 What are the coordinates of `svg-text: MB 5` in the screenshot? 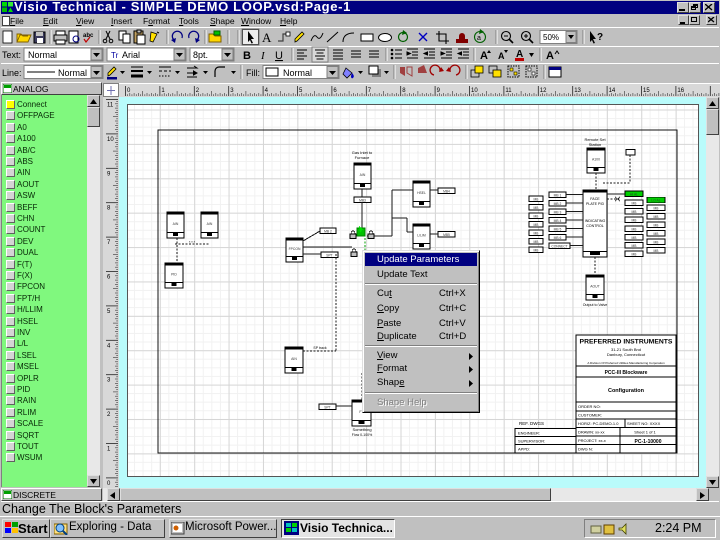 It's located at (558, 229).